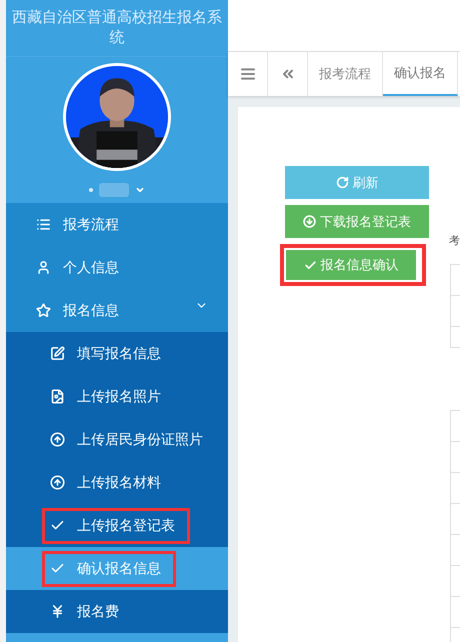 The height and width of the screenshot is (642, 460). I want to click on menu-label: 报名信息, so click(91, 310).